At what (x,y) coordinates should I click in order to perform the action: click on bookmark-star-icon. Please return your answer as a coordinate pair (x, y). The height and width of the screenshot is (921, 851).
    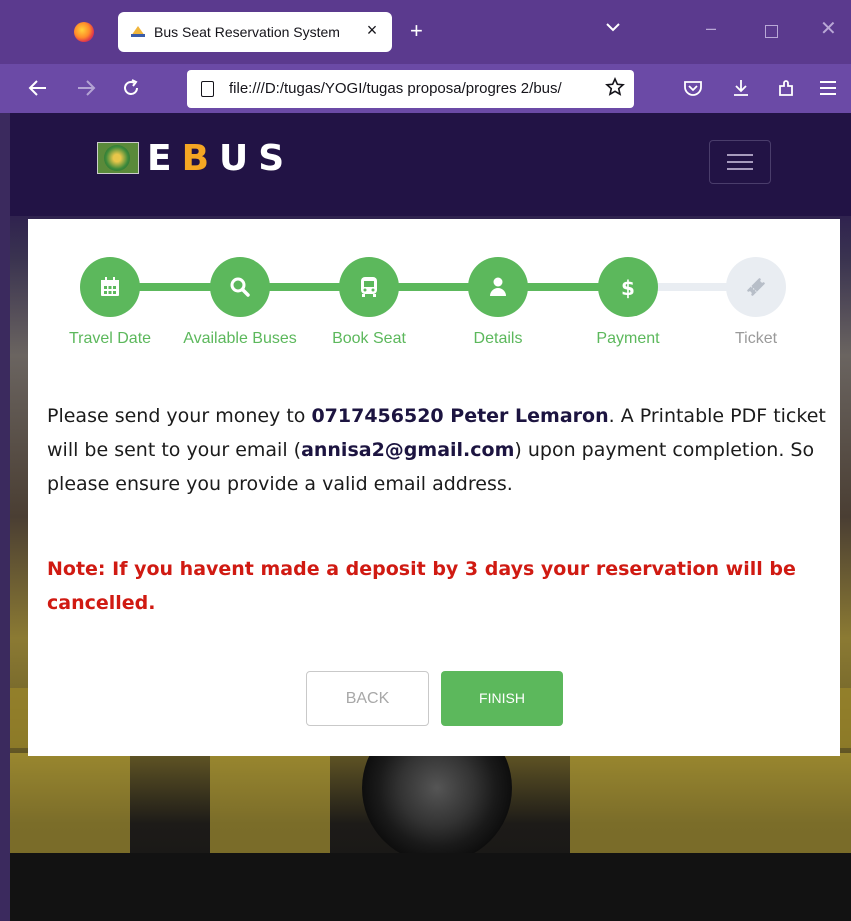
    Looking at the image, I should click on (615, 87).